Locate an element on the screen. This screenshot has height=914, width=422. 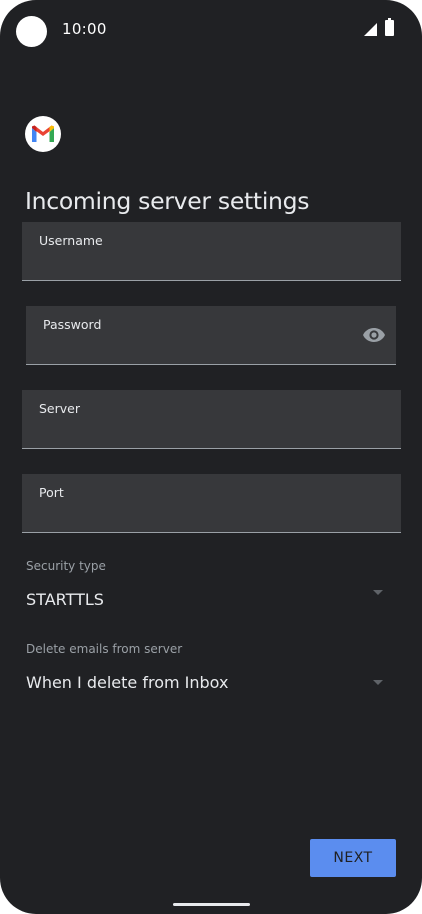
server-field: Server is located at coordinates (211, 419).